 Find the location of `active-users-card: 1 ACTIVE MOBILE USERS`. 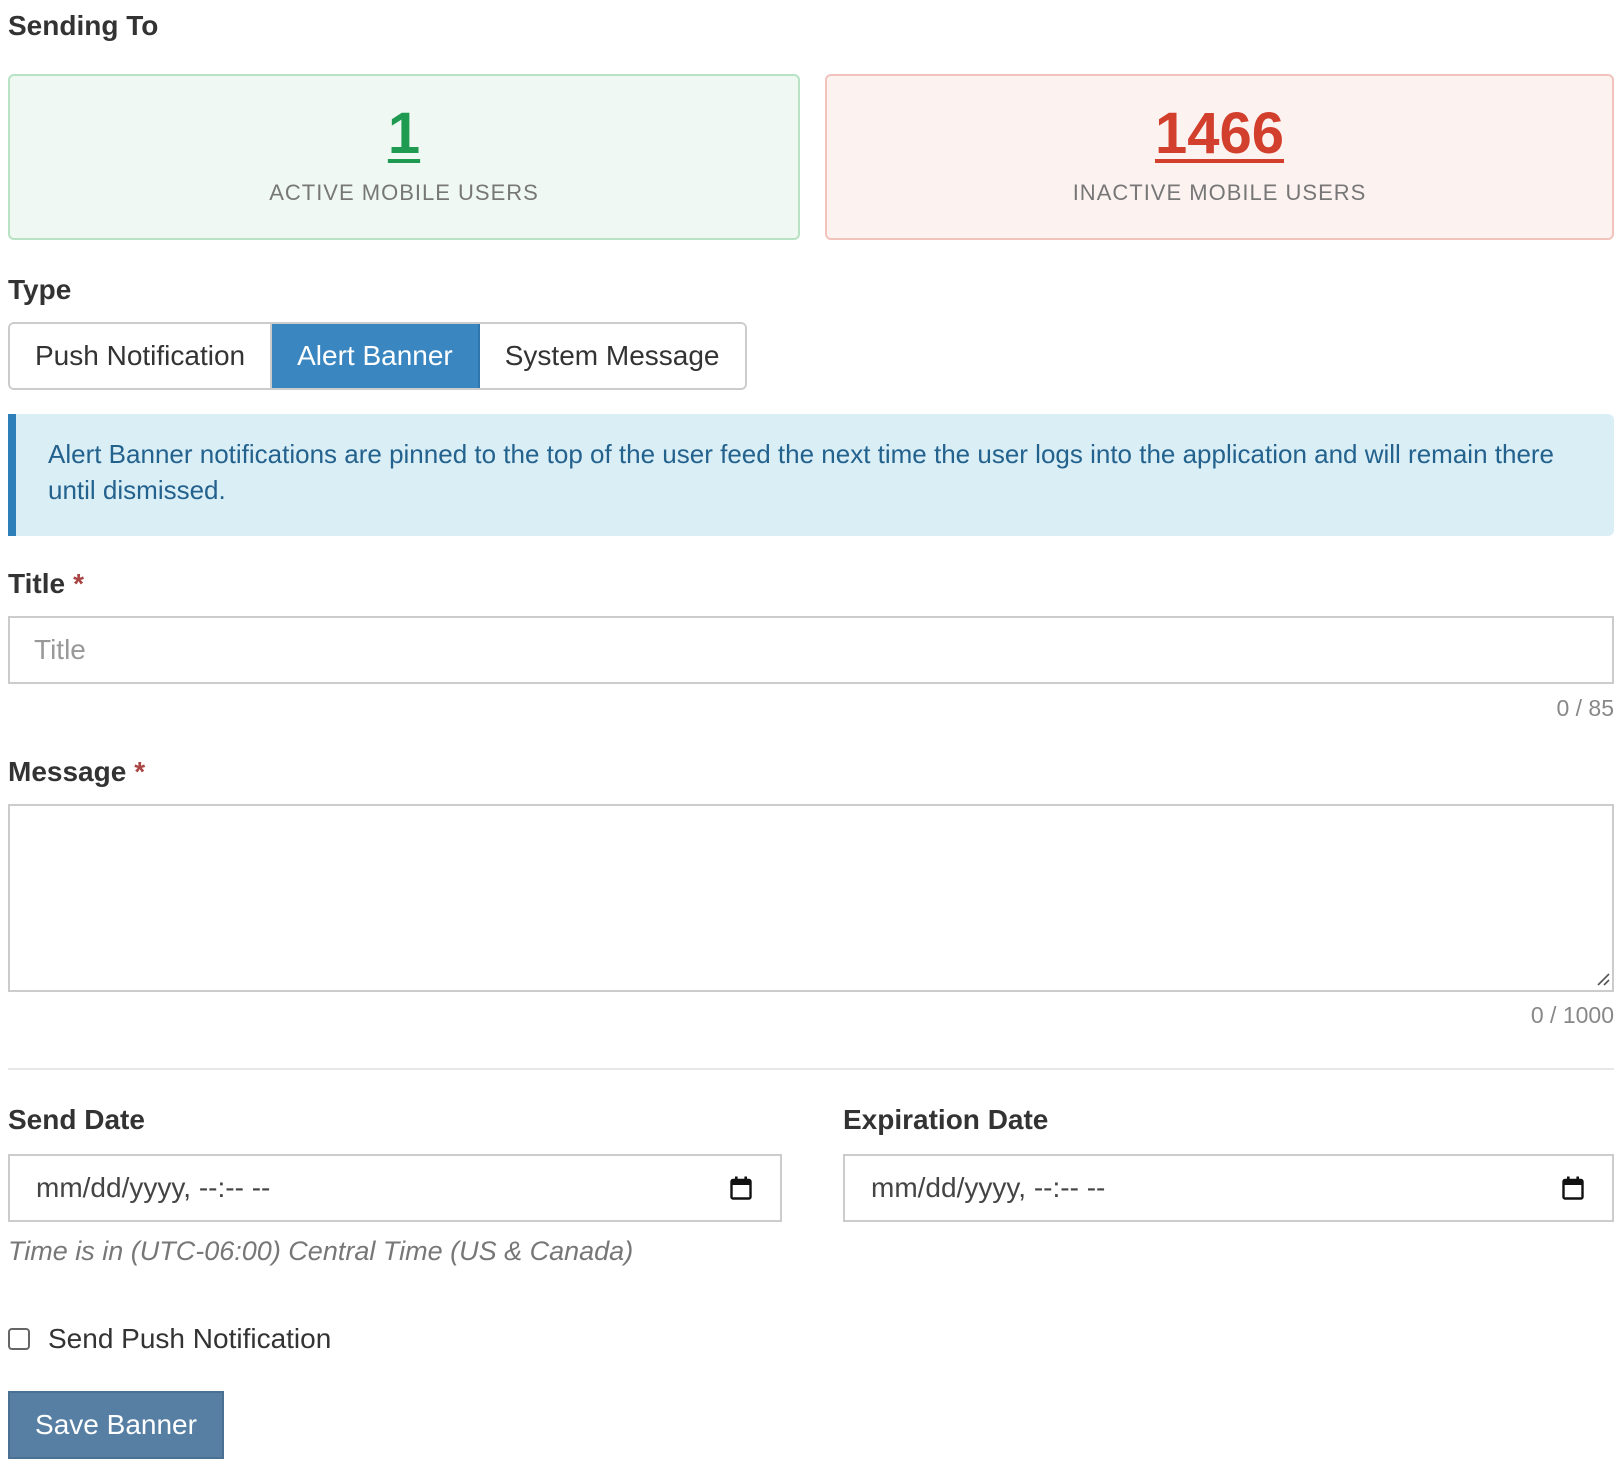

active-users-card: 1 ACTIVE MOBILE USERS is located at coordinates (404, 157).